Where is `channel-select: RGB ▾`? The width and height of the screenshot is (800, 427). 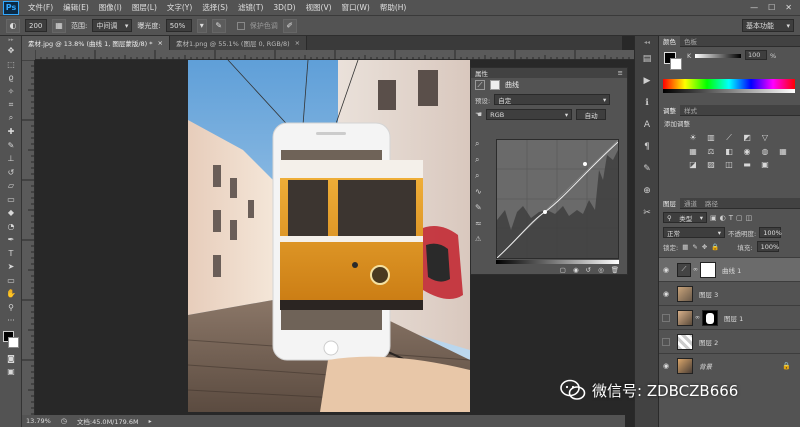 channel-select: RGB ▾ is located at coordinates (529, 114).